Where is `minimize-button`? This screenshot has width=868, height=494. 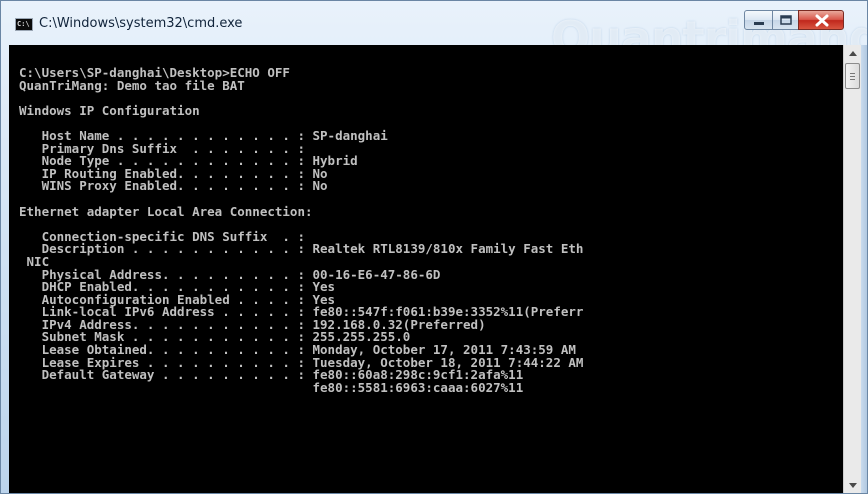
minimize-button is located at coordinates (758, 20).